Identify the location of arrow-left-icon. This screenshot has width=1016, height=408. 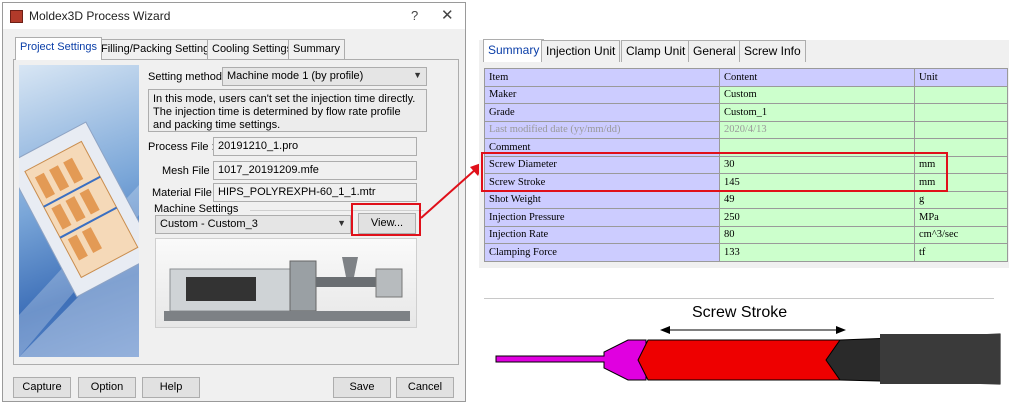
(665, 330).